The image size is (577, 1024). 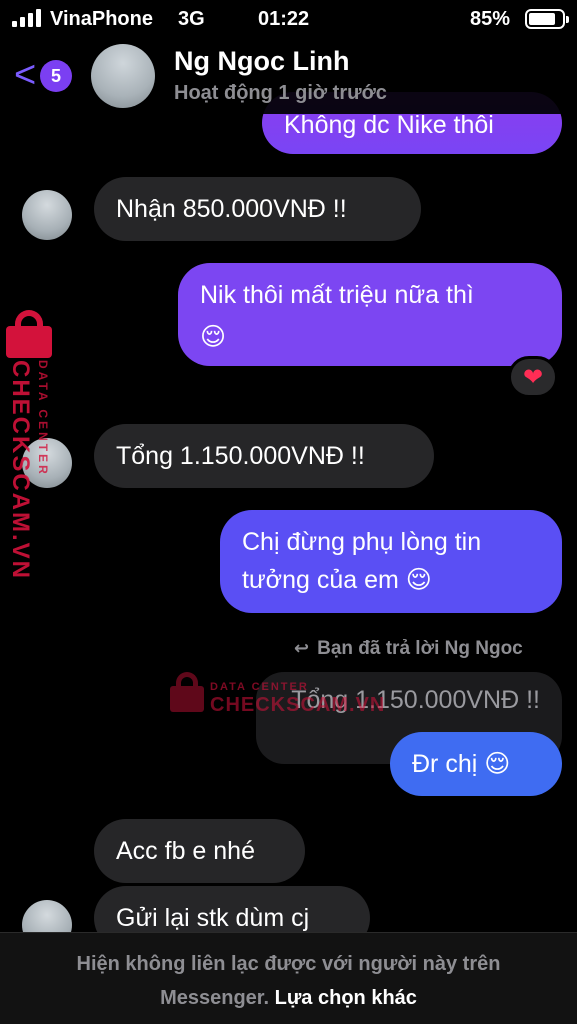 I want to click on reply-label: ↩ Bạn đã trả lời Ng Ngoc, so click(x=408, y=648).